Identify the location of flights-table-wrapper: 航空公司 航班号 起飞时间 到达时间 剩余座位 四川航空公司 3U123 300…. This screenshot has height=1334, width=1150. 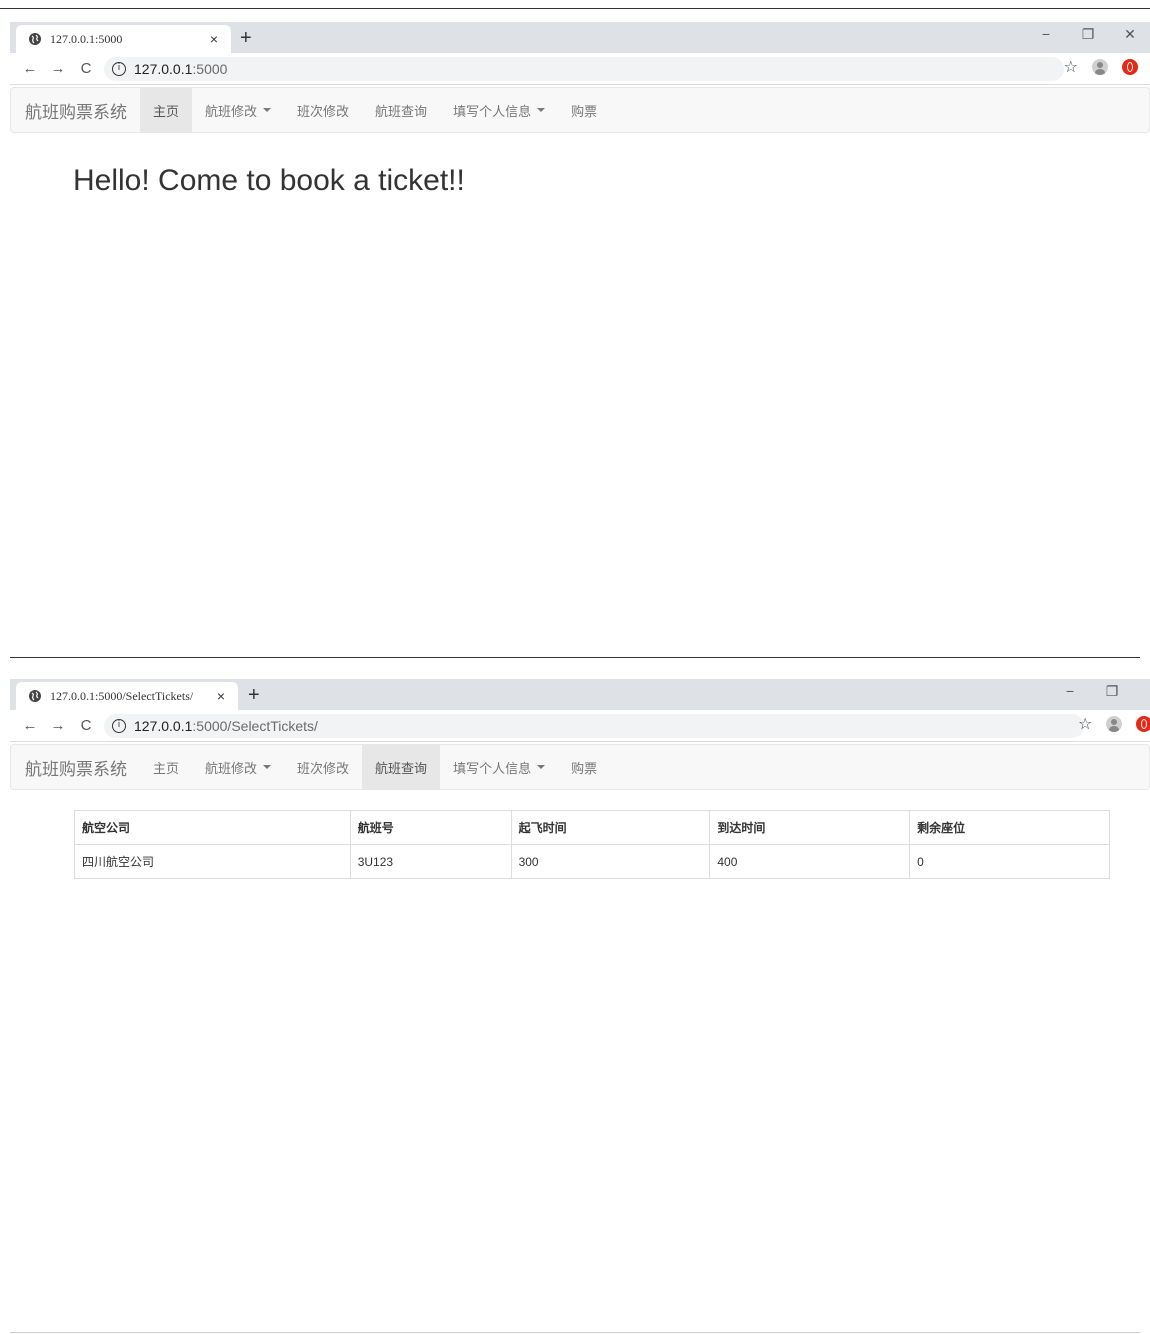
(592, 844).